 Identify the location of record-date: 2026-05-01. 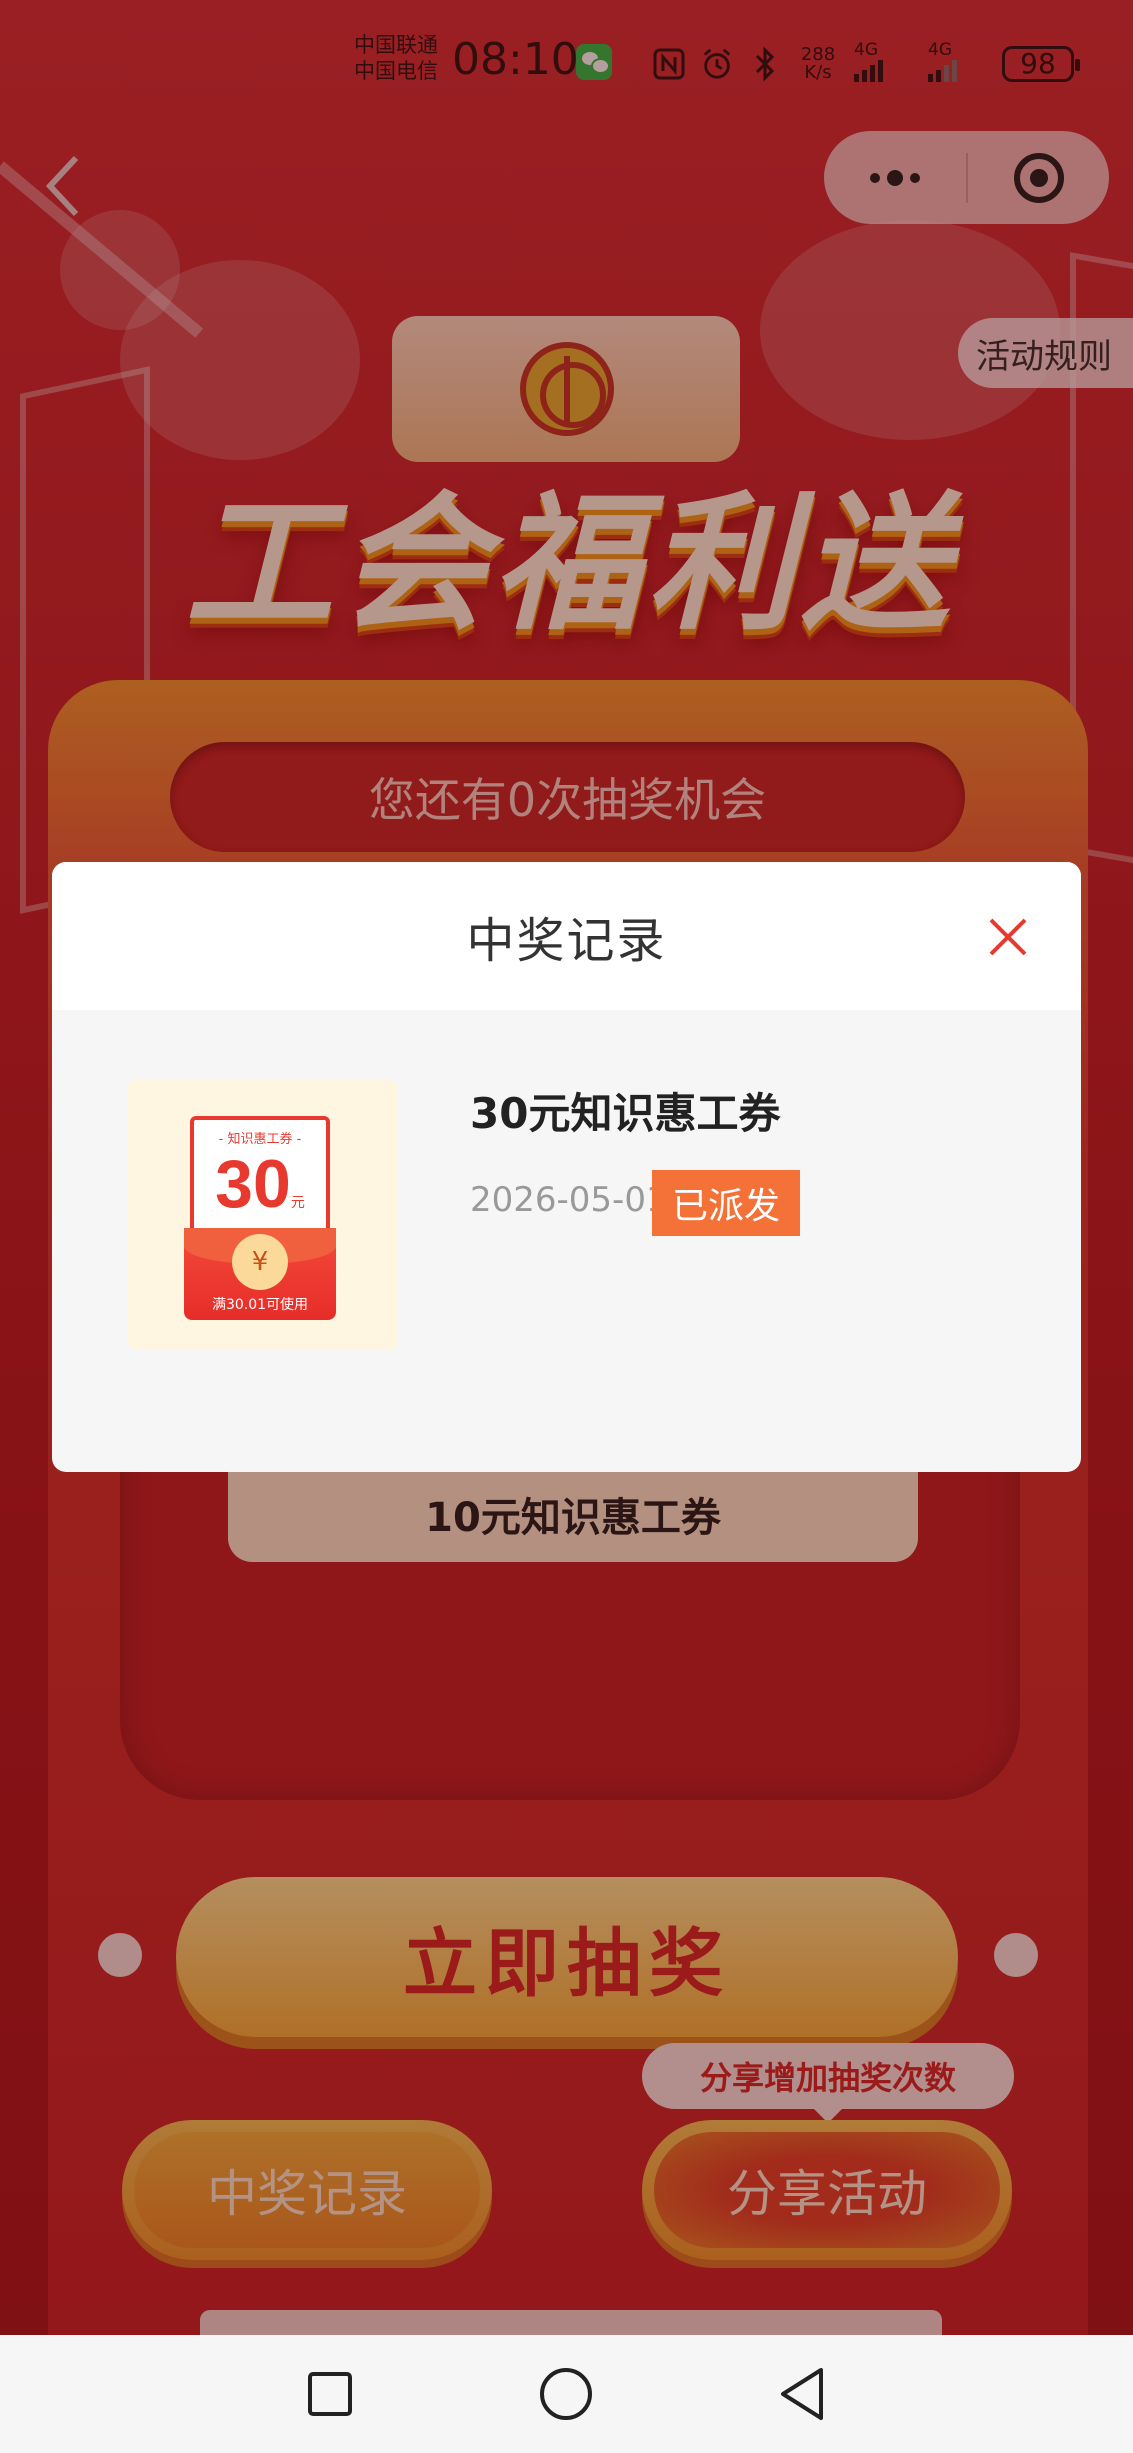
(569, 1200).